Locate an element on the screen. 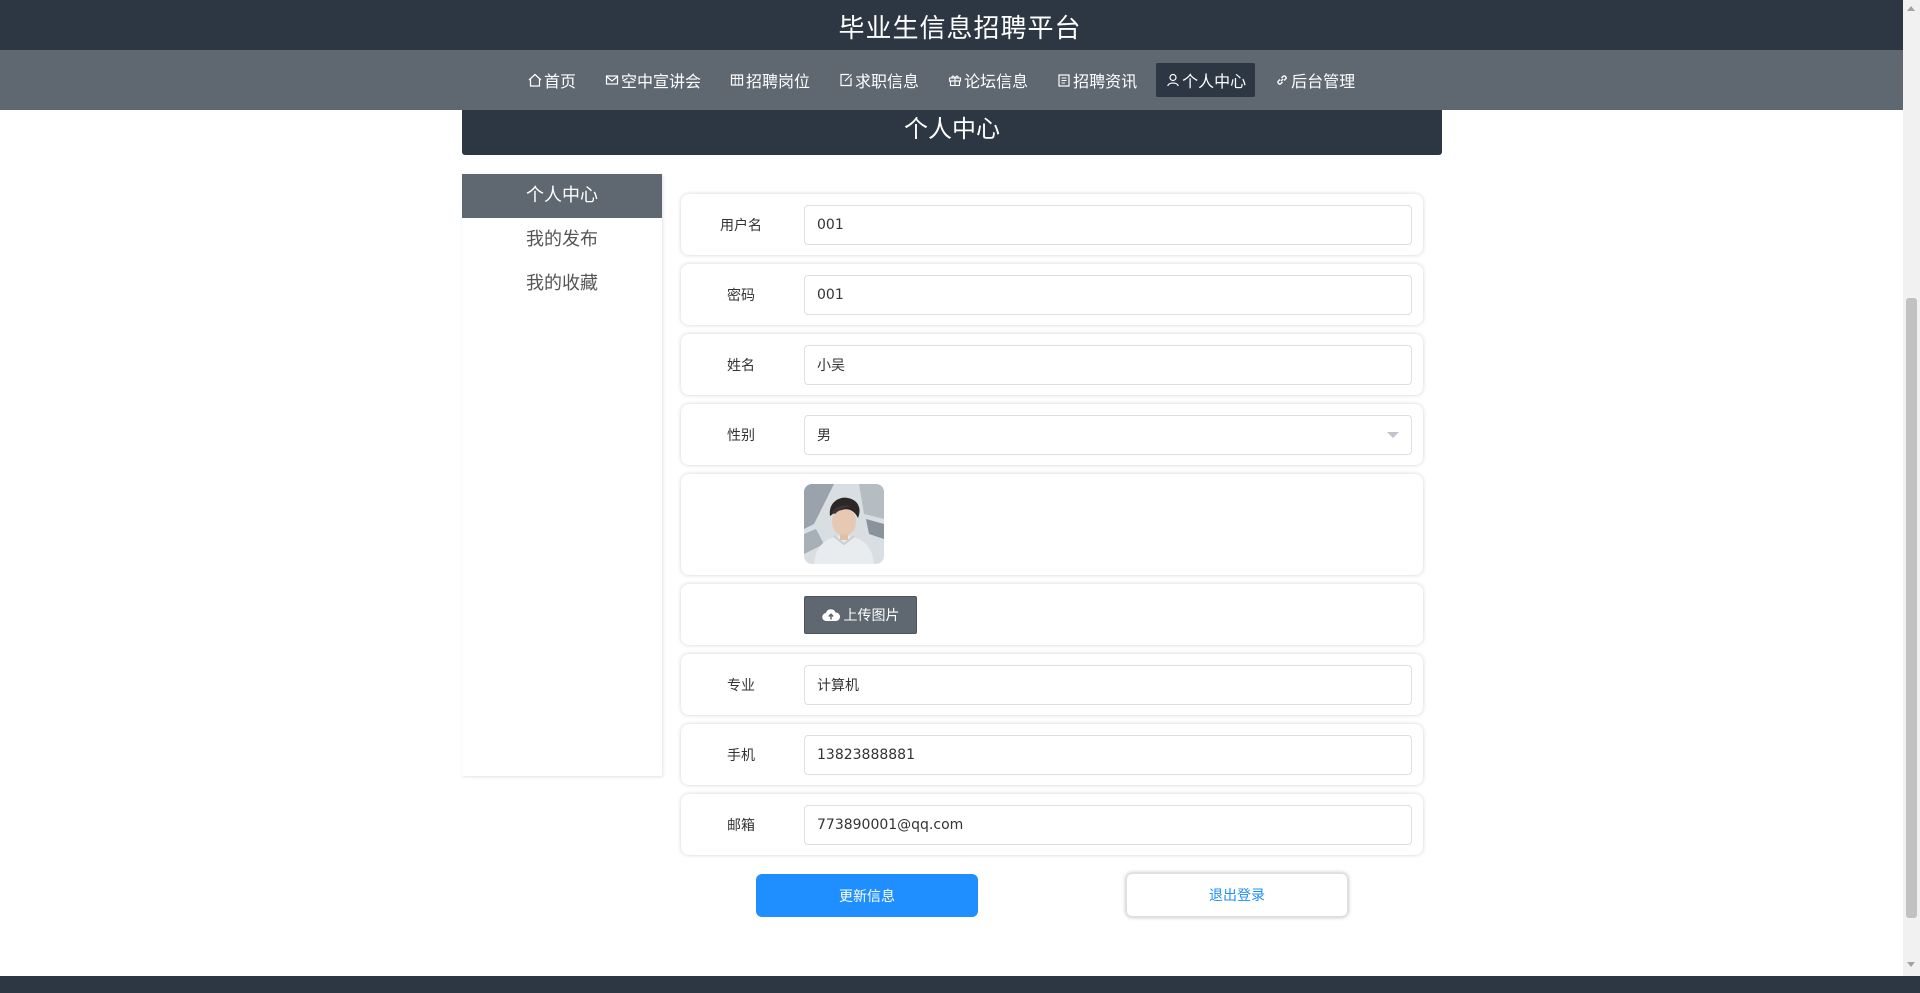  sidebar-item-my-posts: 我的发布 is located at coordinates (562, 240).